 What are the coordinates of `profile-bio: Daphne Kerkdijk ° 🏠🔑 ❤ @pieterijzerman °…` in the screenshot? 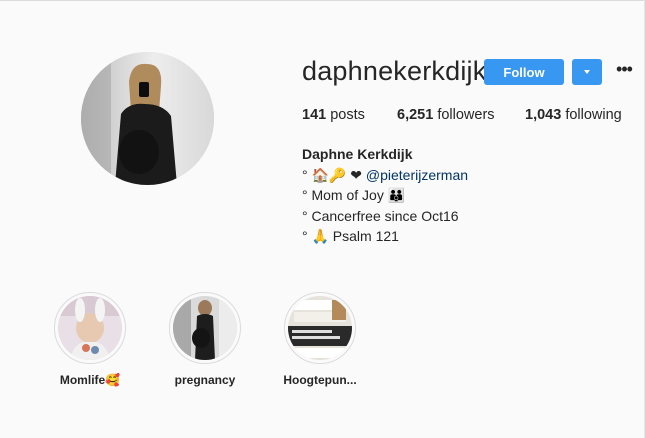 It's located at (385, 195).